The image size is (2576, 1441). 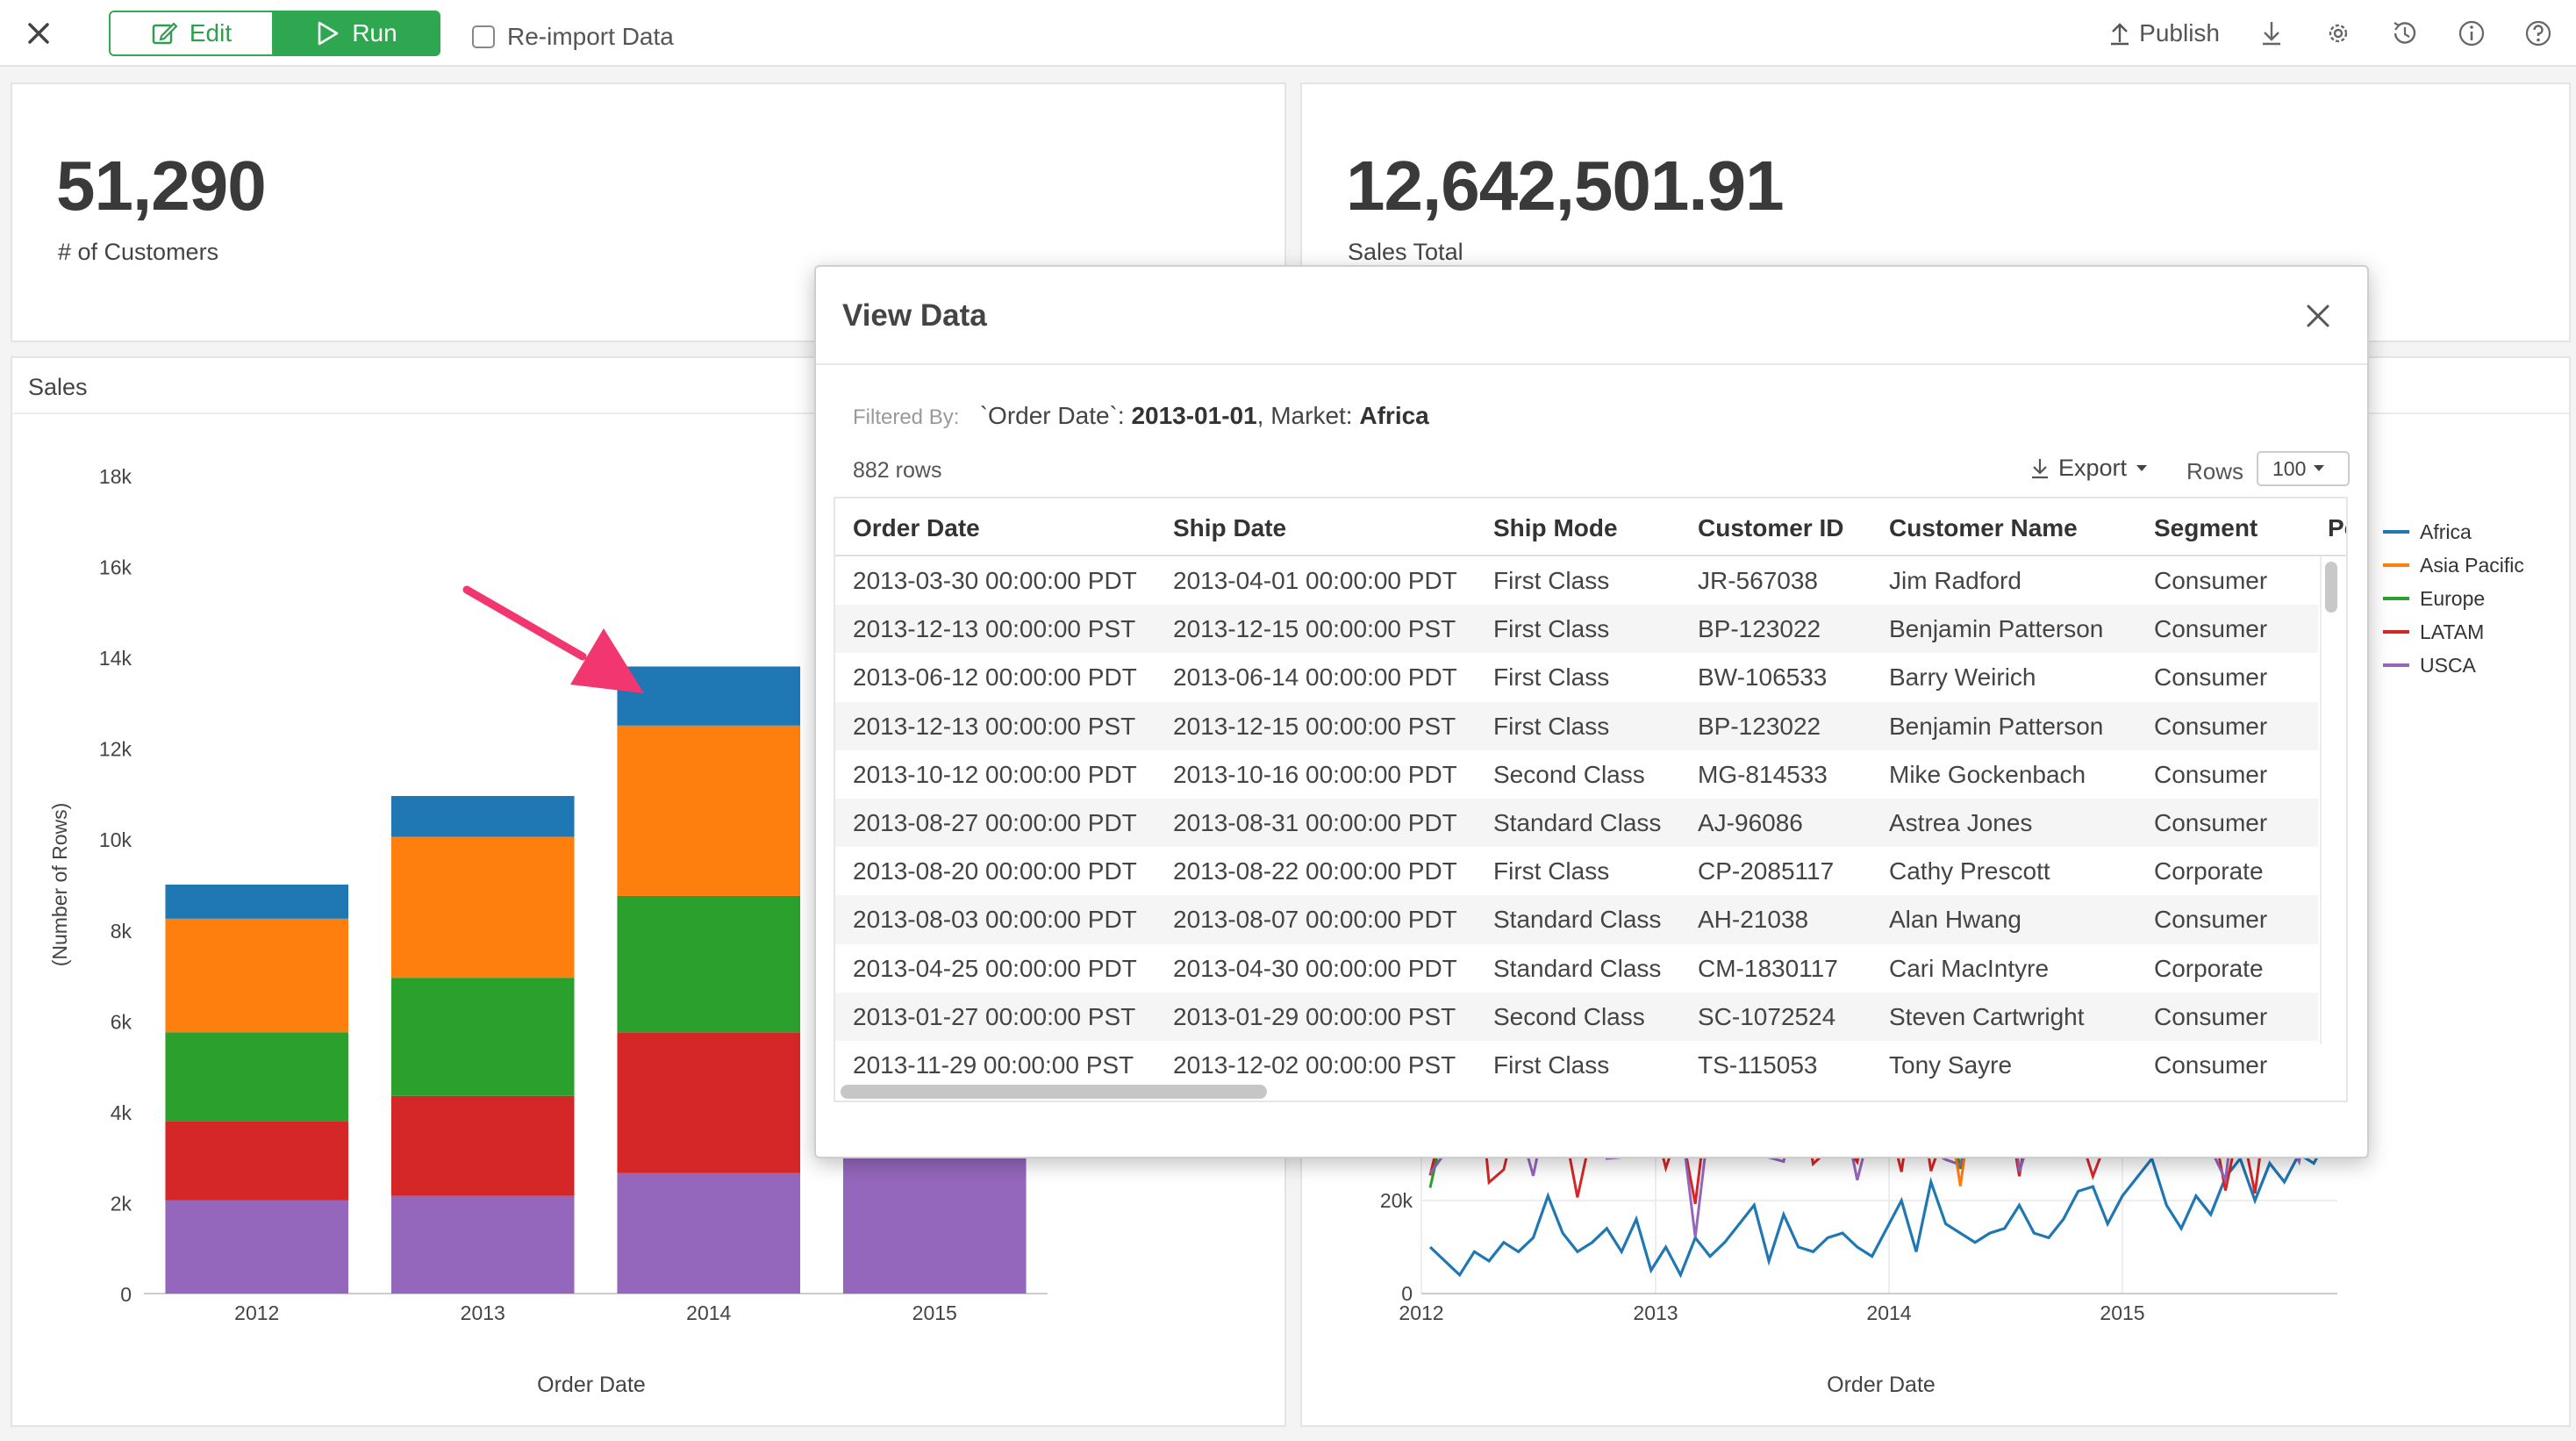 What do you see at coordinates (328, 33) in the screenshot?
I see `play-icon` at bounding box center [328, 33].